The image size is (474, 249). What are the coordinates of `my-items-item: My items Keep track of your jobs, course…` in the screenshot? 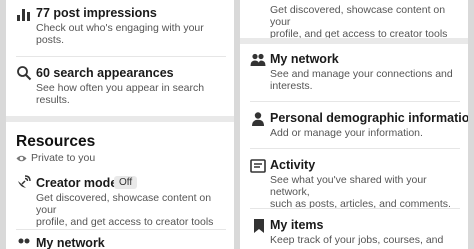 It's located at (354, 229).